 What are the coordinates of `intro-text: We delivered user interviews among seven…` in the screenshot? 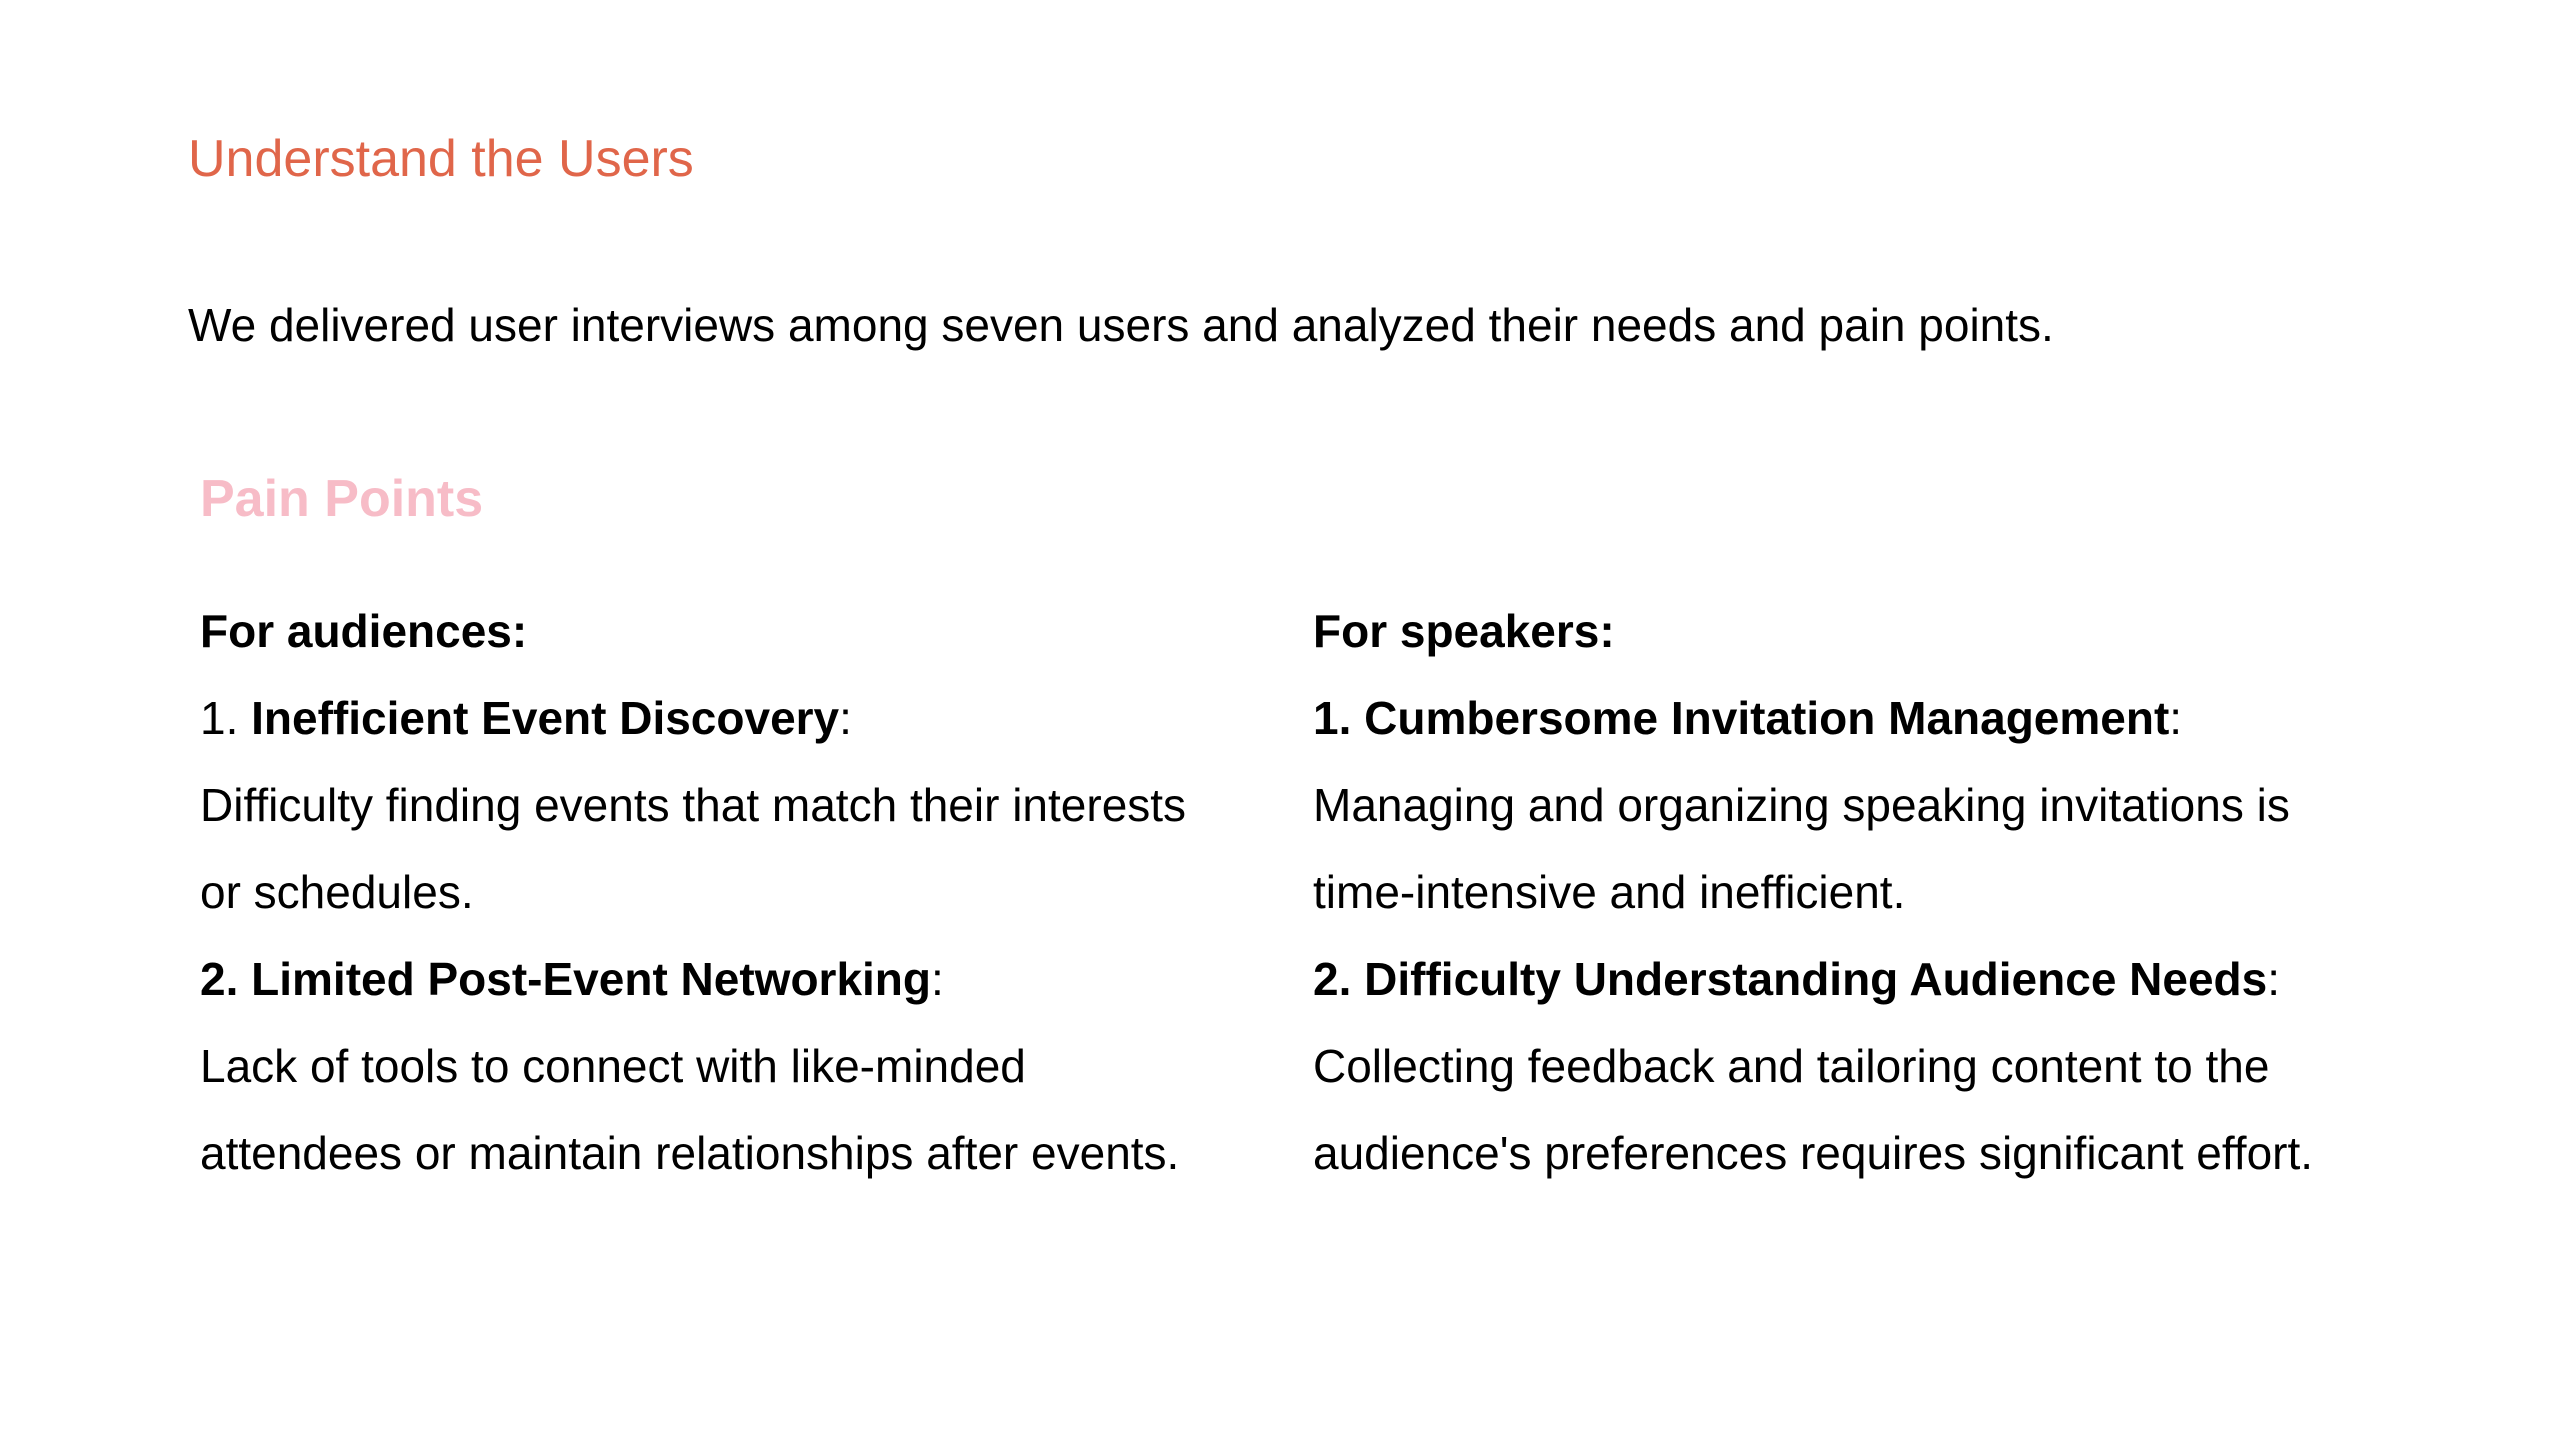 It's located at (1121, 325).